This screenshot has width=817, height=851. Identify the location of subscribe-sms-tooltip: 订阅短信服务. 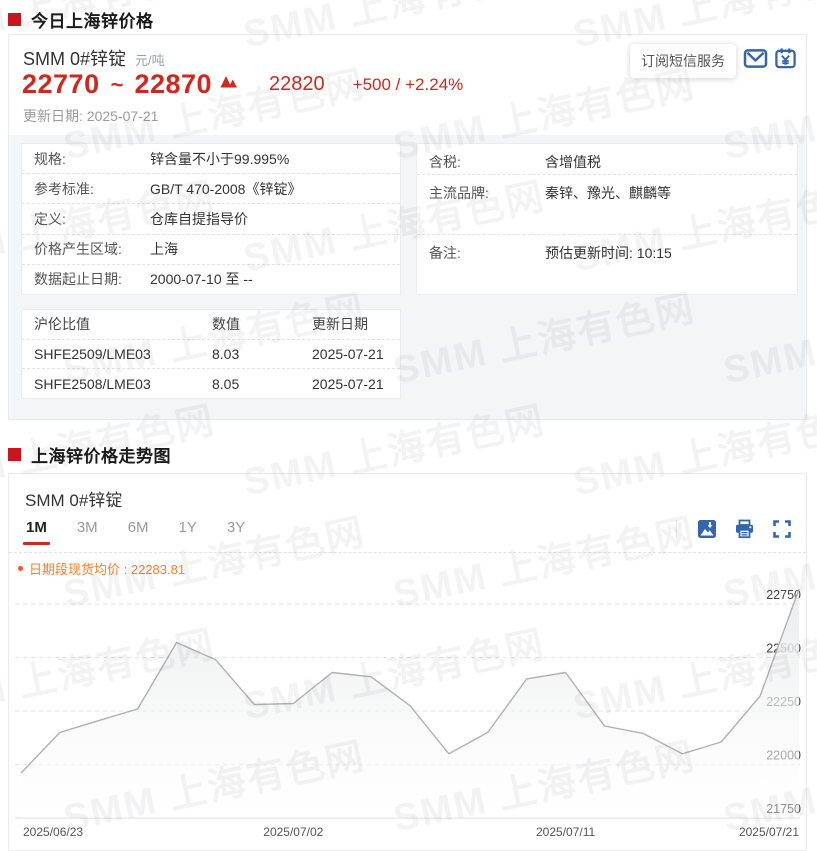
(683, 61).